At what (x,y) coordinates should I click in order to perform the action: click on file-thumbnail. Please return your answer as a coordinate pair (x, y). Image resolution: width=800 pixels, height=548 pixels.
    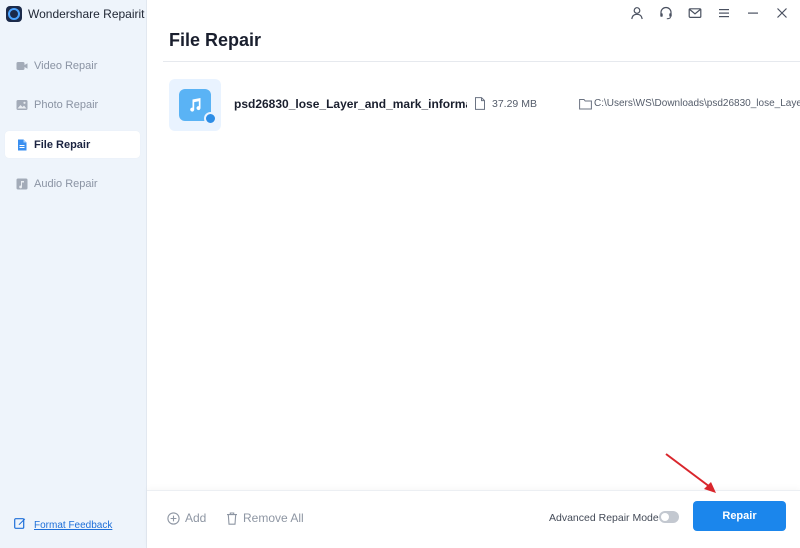
    Looking at the image, I should click on (195, 105).